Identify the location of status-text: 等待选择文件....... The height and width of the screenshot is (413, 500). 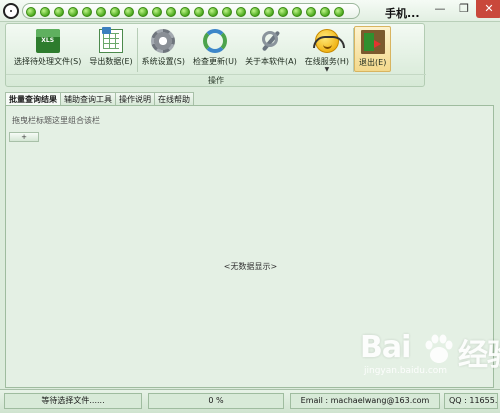
(73, 401).